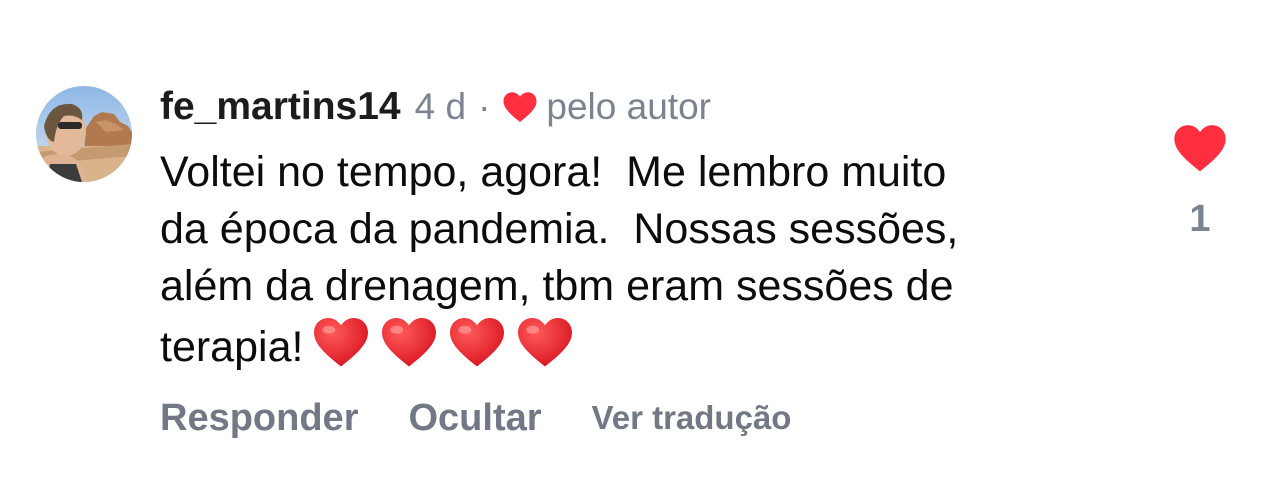 The image size is (1284, 486). I want to click on comment-text-line-last: terapia!, so click(640, 345).